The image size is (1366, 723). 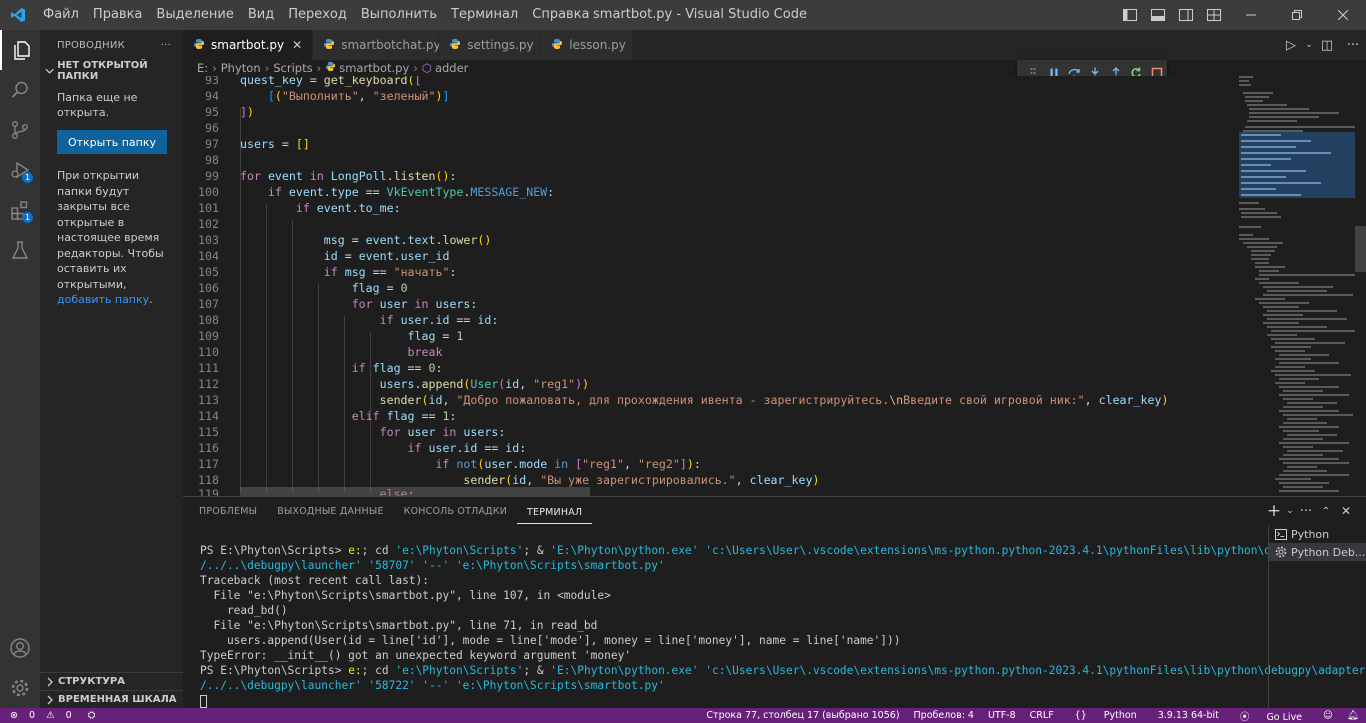 What do you see at coordinates (228, 512) in the screenshot?
I see `tab-problems: ПРОБЛЕМЫ` at bounding box center [228, 512].